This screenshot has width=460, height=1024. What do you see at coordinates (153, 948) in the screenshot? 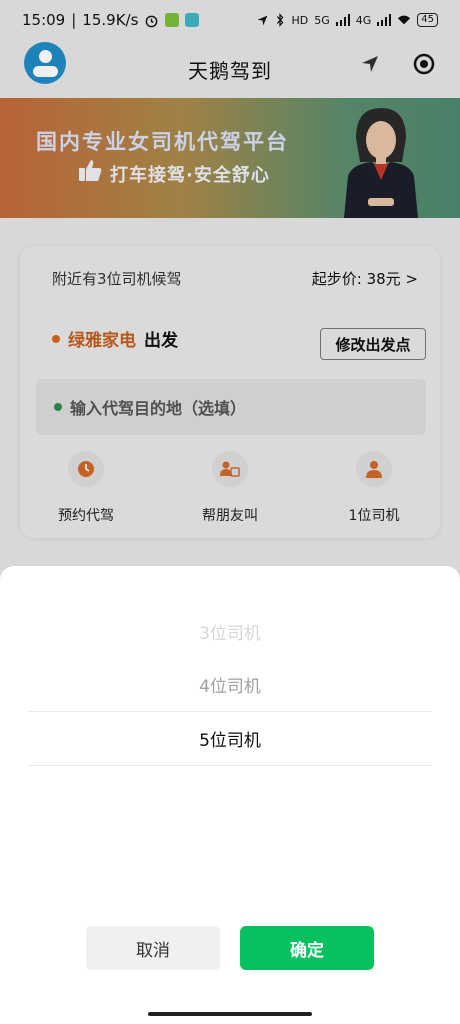
I see `cancel-button: 取消` at bounding box center [153, 948].